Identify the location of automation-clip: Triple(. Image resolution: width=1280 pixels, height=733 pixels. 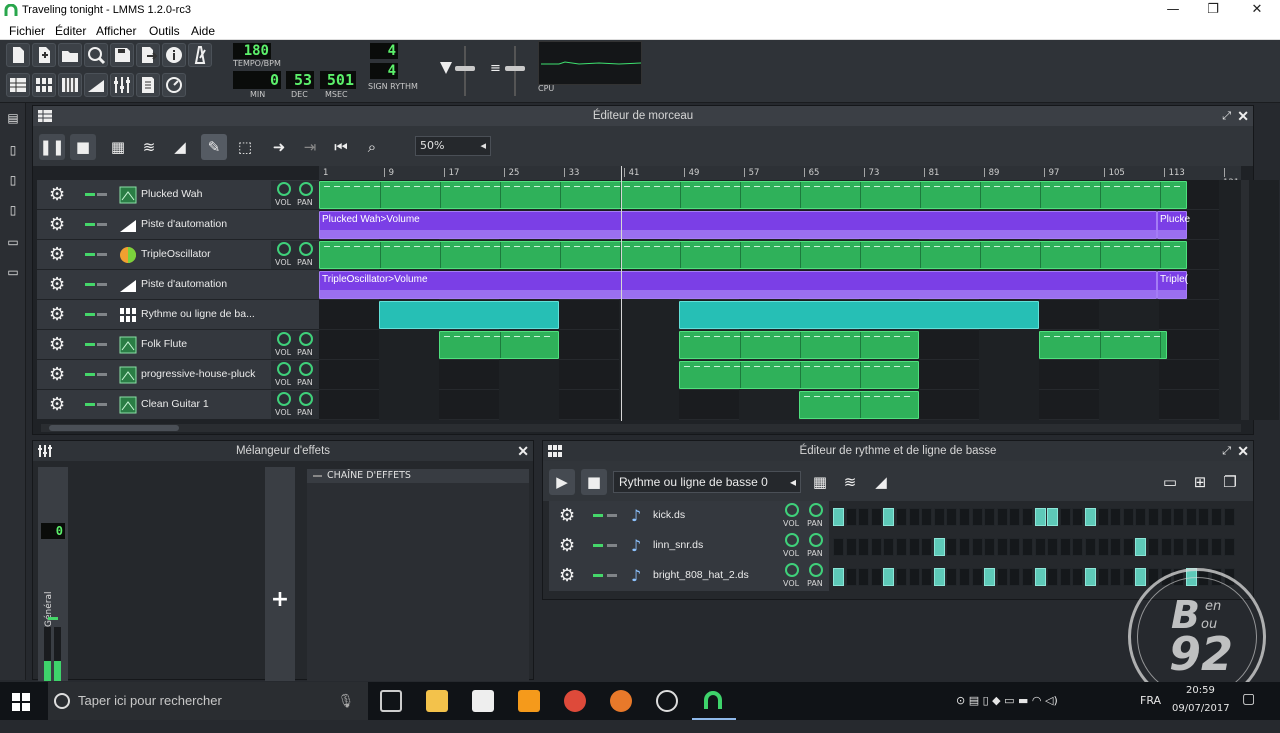
(1172, 285).